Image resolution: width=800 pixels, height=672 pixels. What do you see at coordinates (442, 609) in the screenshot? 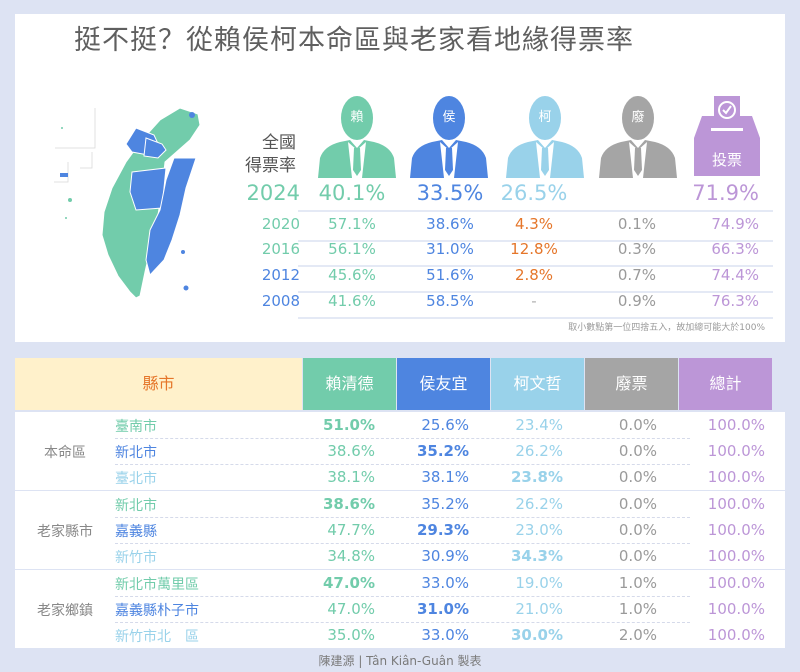
I see `hou-value: 31.0%` at bounding box center [442, 609].